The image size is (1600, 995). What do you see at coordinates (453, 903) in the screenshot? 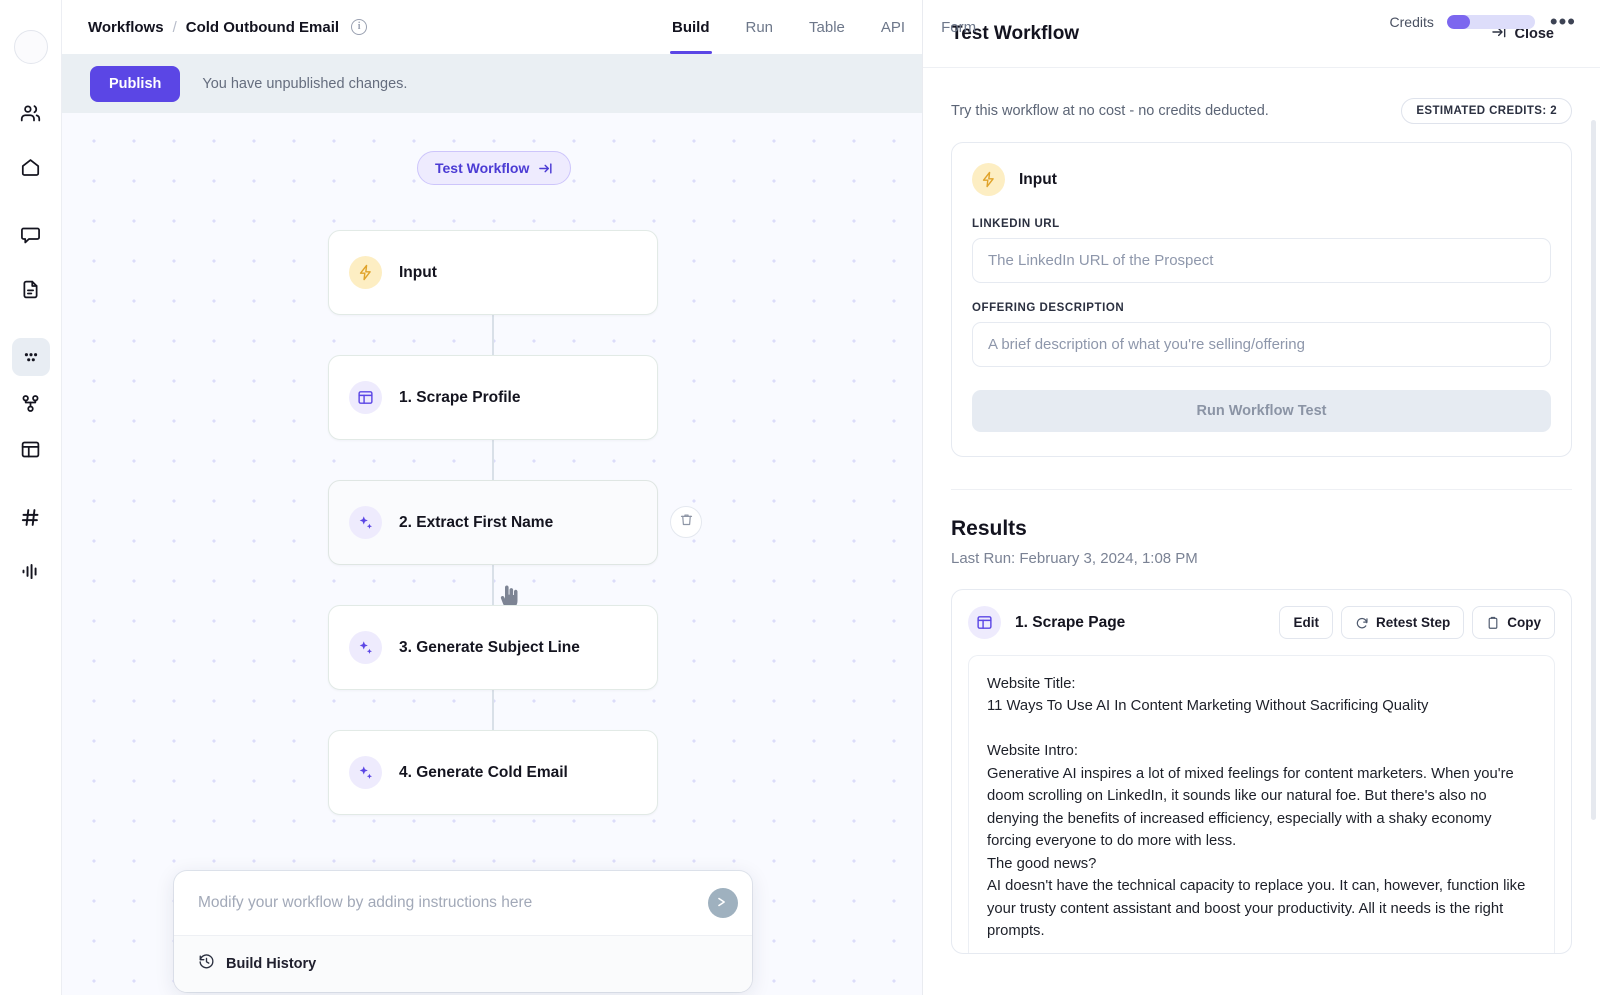
I see `workflow-instructions-input` at bounding box center [453, 903].